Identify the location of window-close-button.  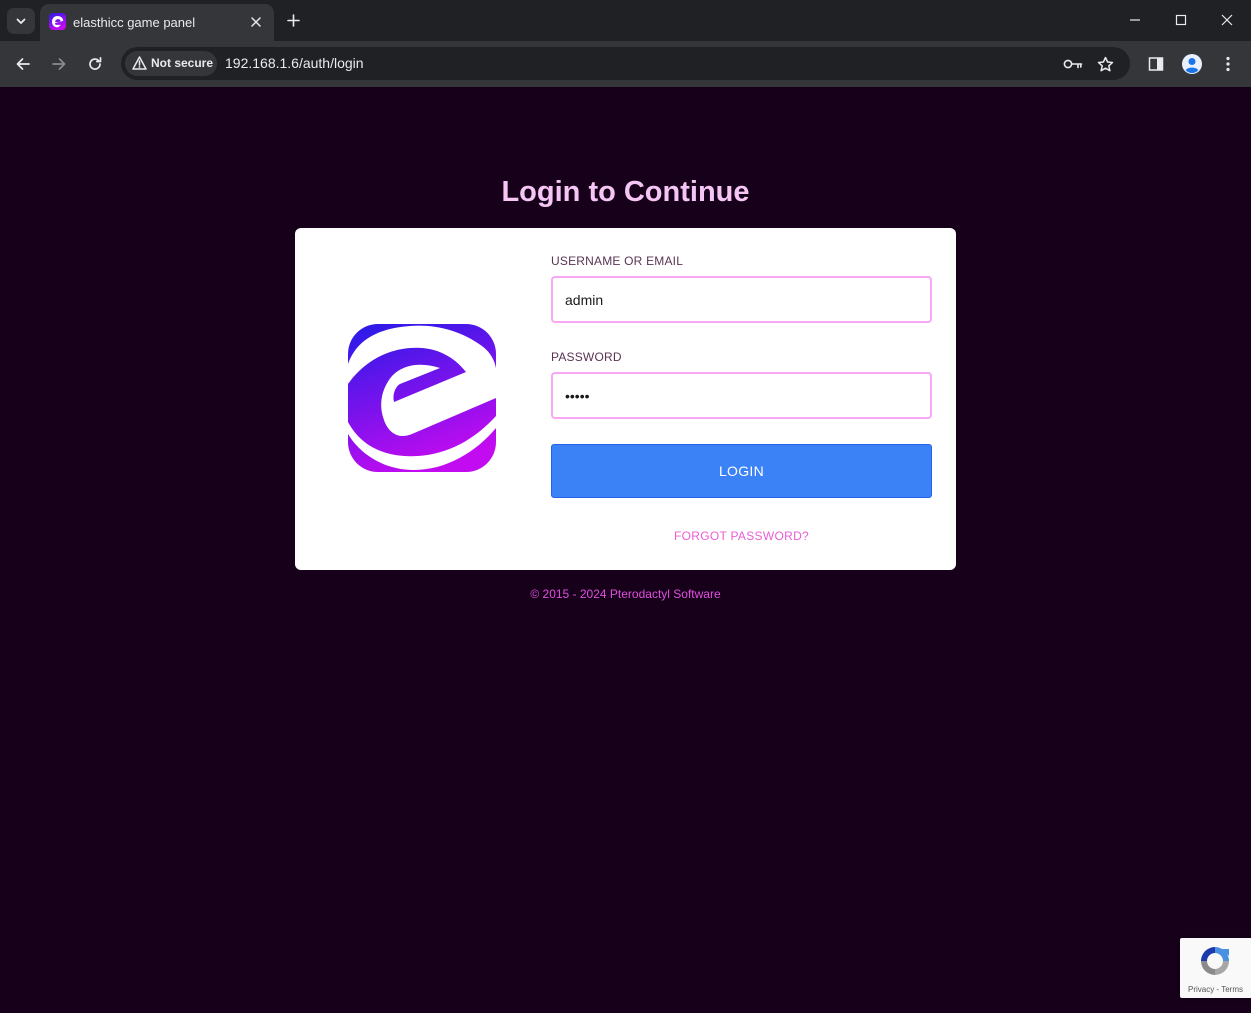
(1227, 20).